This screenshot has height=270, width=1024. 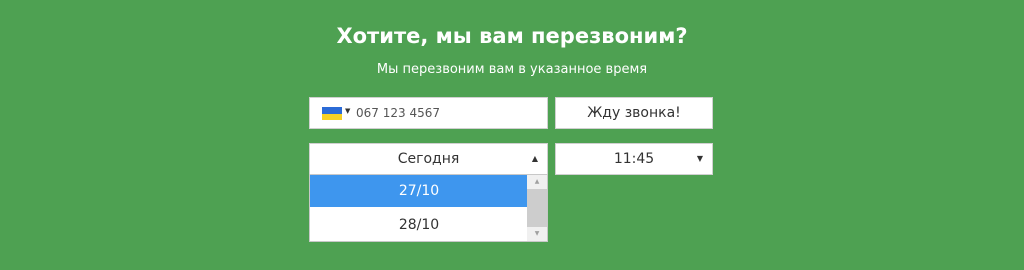 I want to click on scroll-up-arrow-icon: ▲, so click(x=537, y=182).